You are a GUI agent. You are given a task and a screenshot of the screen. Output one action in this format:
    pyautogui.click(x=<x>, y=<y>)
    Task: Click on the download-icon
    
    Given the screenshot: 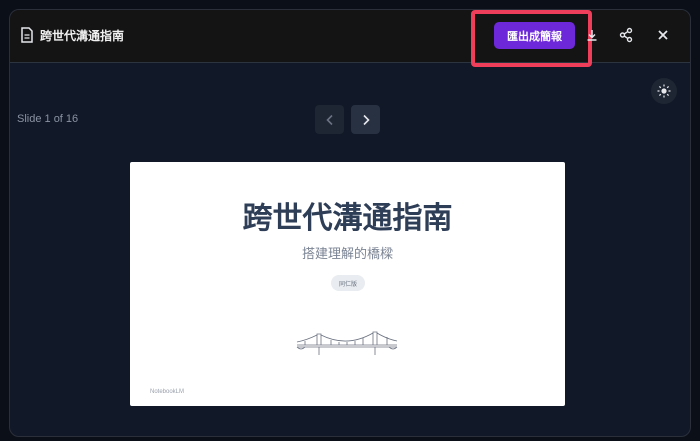 What is the action you would take?
    pyautogui.click(x=592, y=35)
    